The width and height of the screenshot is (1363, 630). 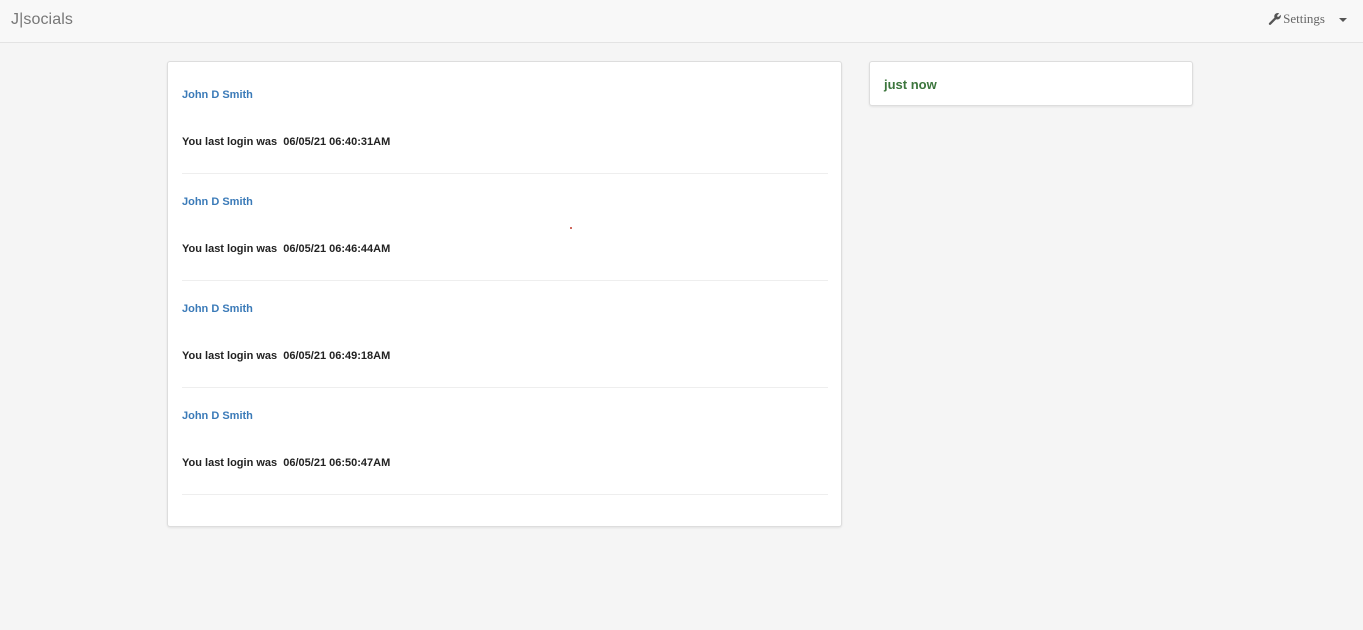 I want to click on last-login-timestamp: 06/05/21 06:49:18AM, so click(x=337, y=356).